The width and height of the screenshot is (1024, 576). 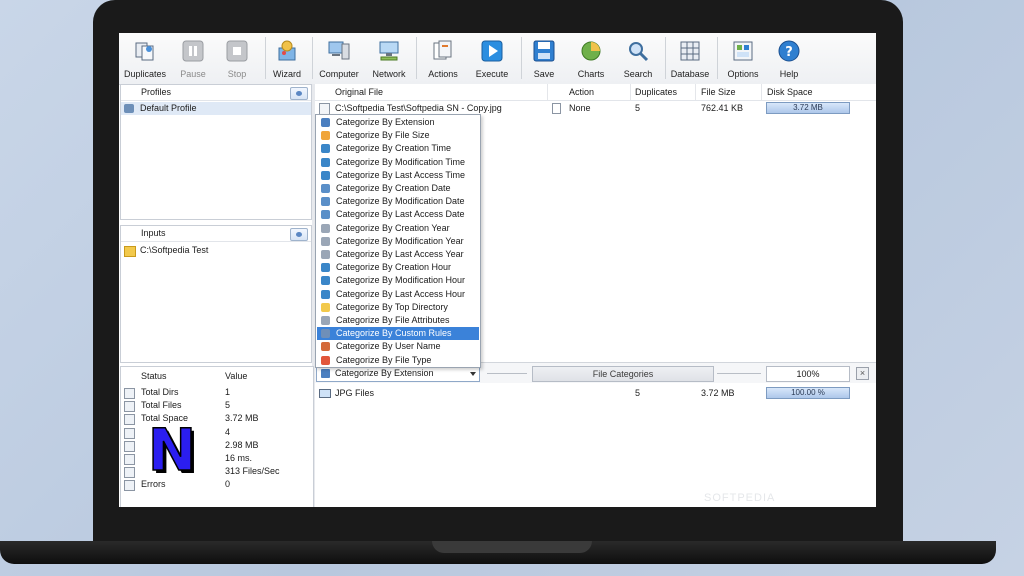 I want to click on pause-button: Pause, so click(x=193, y=58).